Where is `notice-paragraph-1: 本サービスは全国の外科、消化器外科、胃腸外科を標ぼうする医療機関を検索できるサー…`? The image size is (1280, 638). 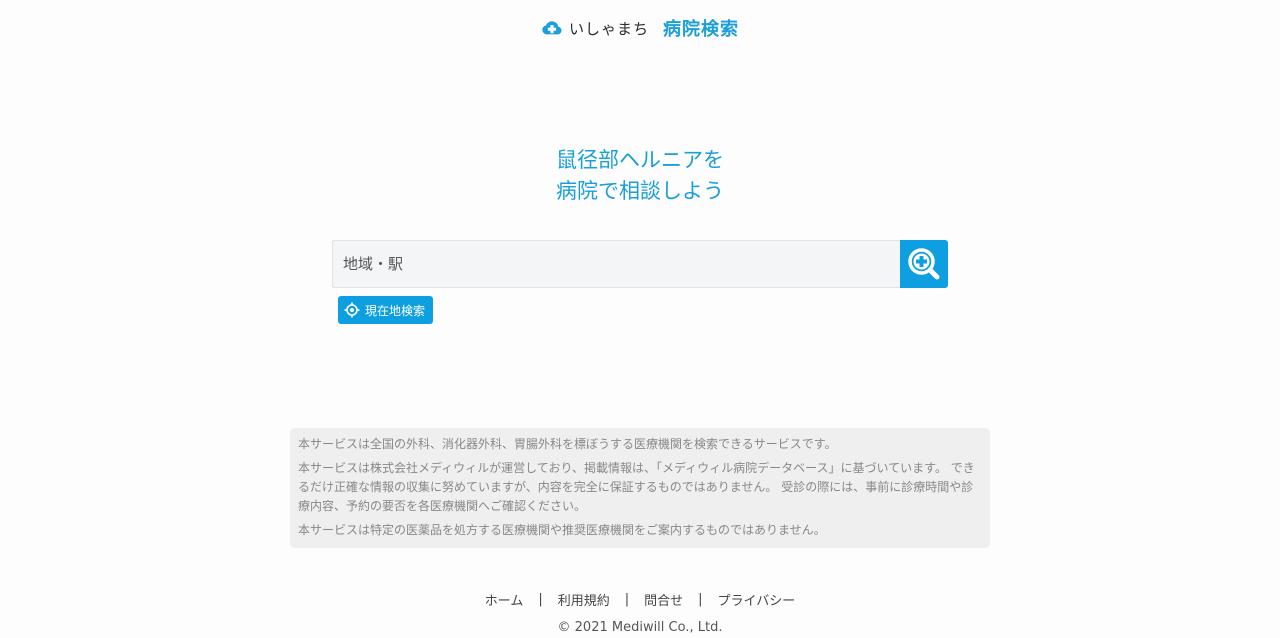
notice-paragraph-1: 本サービスは全国の外科、消化器外科、胃腸外科を標ぼうする医療機関を検索できるサー… is located at coordinates (567, 444).